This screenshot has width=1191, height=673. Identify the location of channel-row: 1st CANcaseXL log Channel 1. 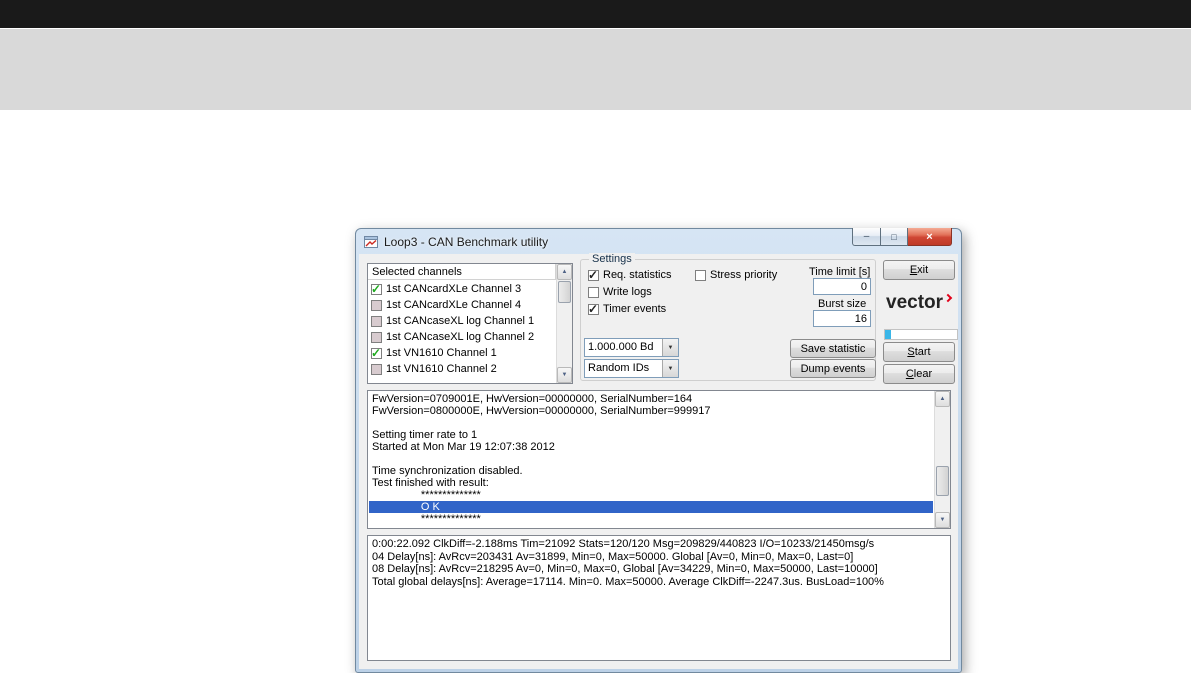
(462, 321).